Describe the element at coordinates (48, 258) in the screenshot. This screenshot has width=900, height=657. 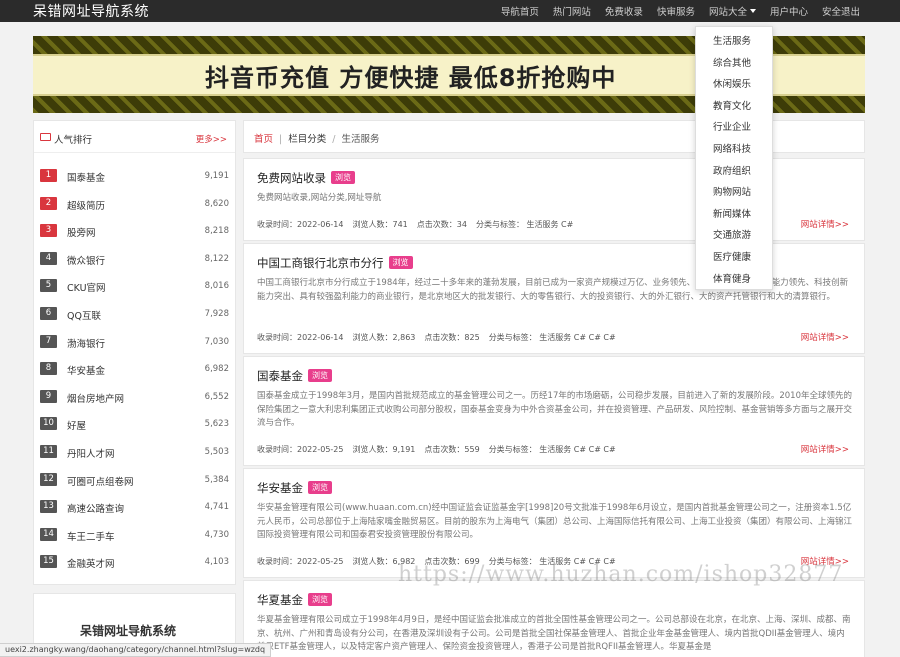
I see `rank-number: 4` at that location.